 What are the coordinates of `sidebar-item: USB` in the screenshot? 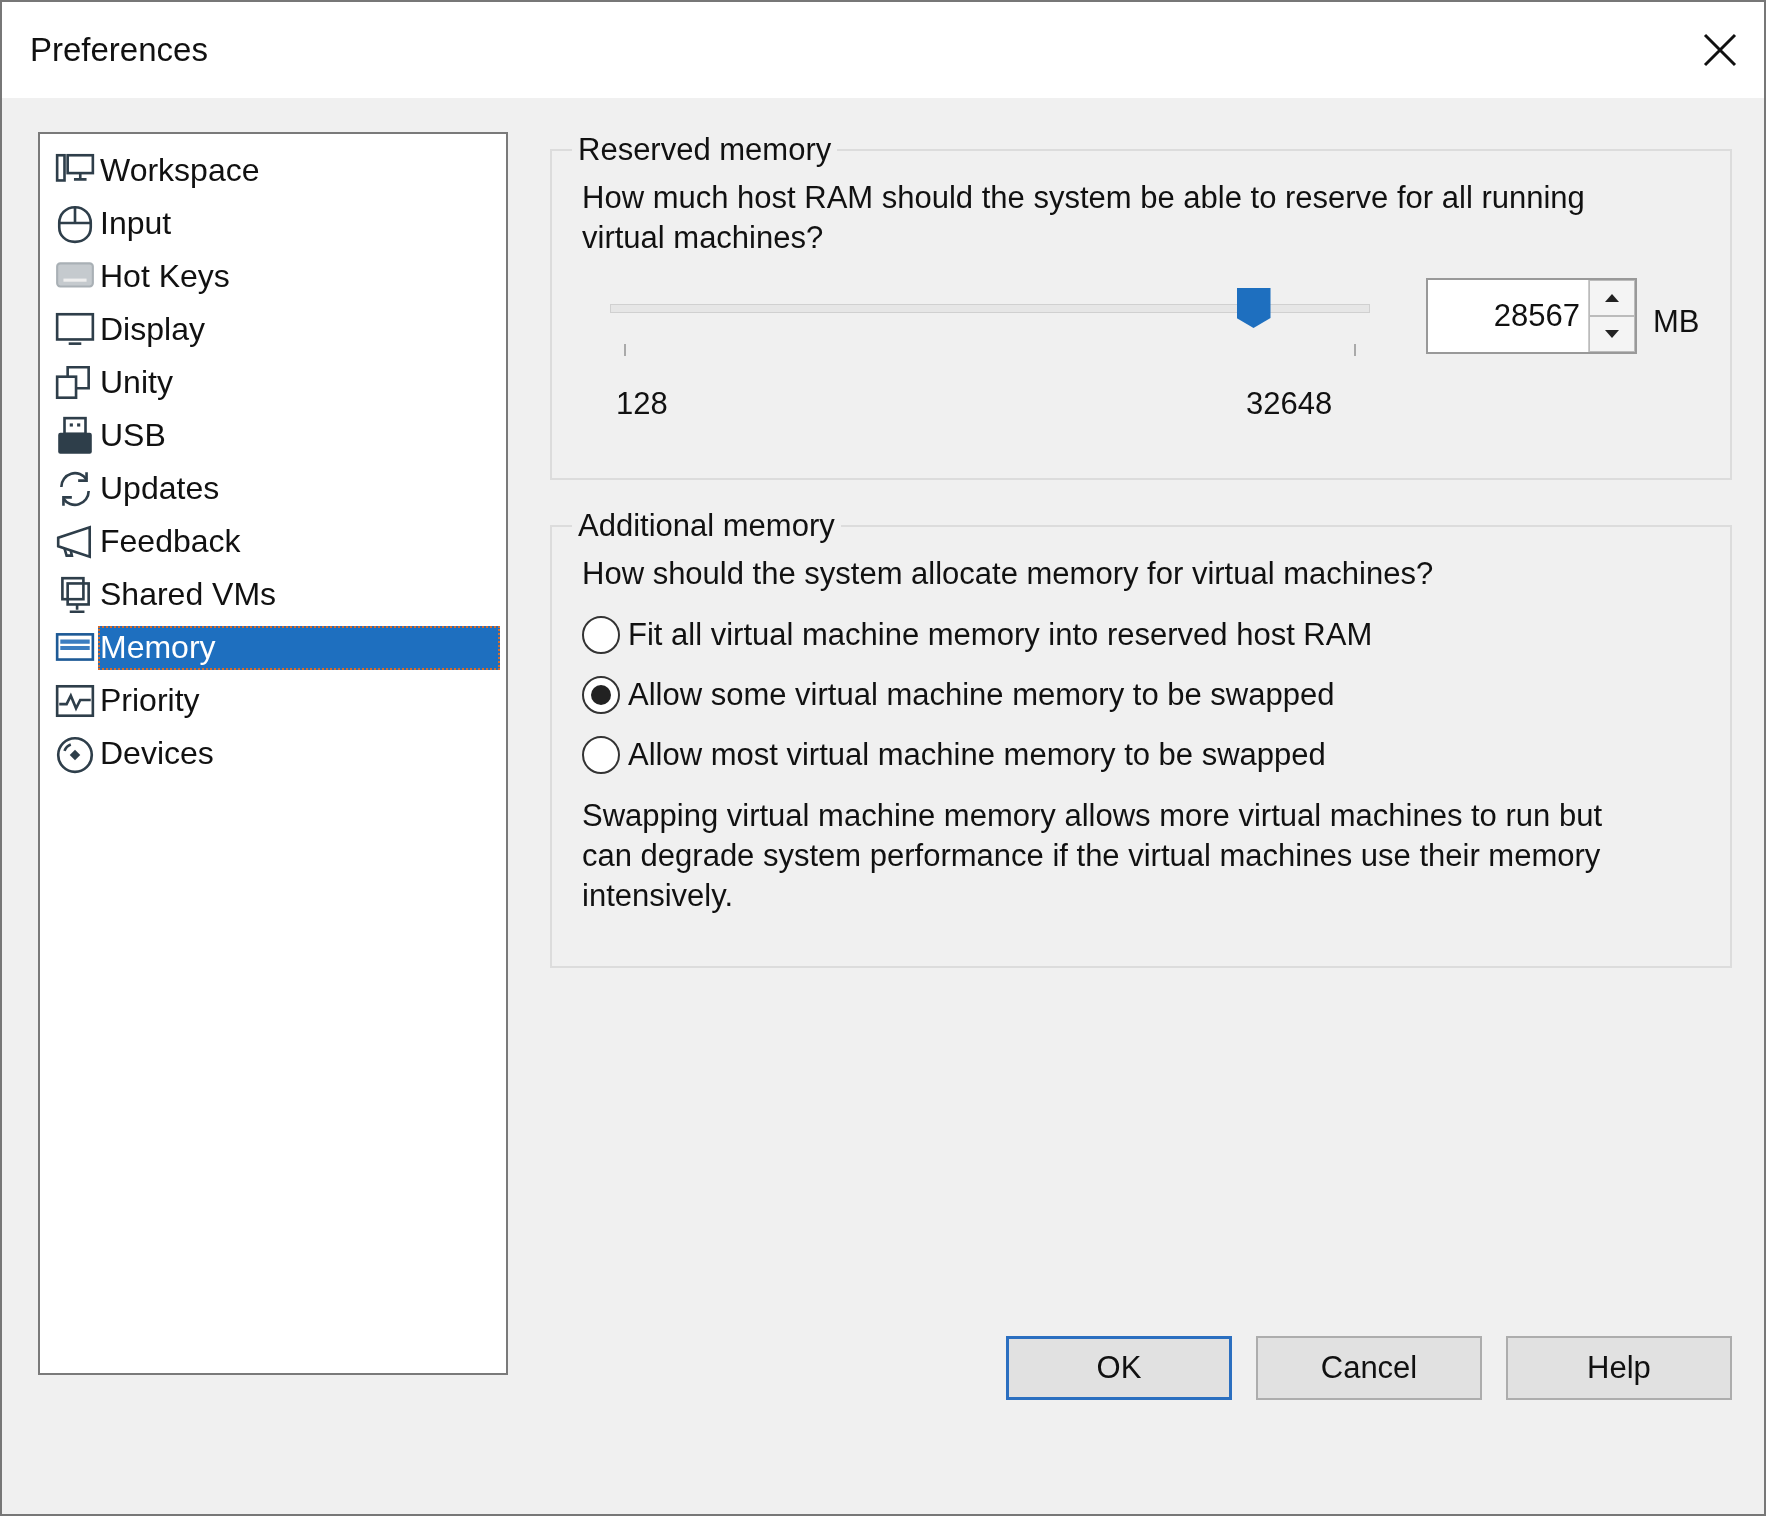 It's located at (273, 435).